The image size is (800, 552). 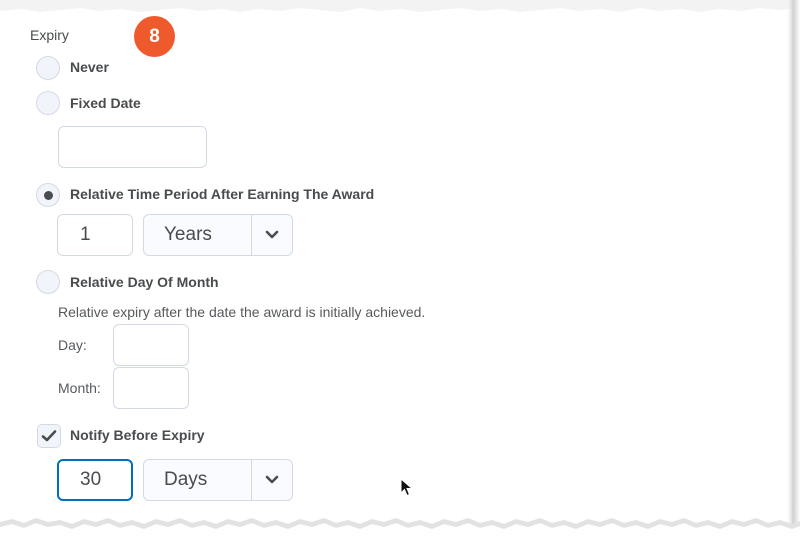 I want to click on torn-top-edge, so click(x=400, y=6).